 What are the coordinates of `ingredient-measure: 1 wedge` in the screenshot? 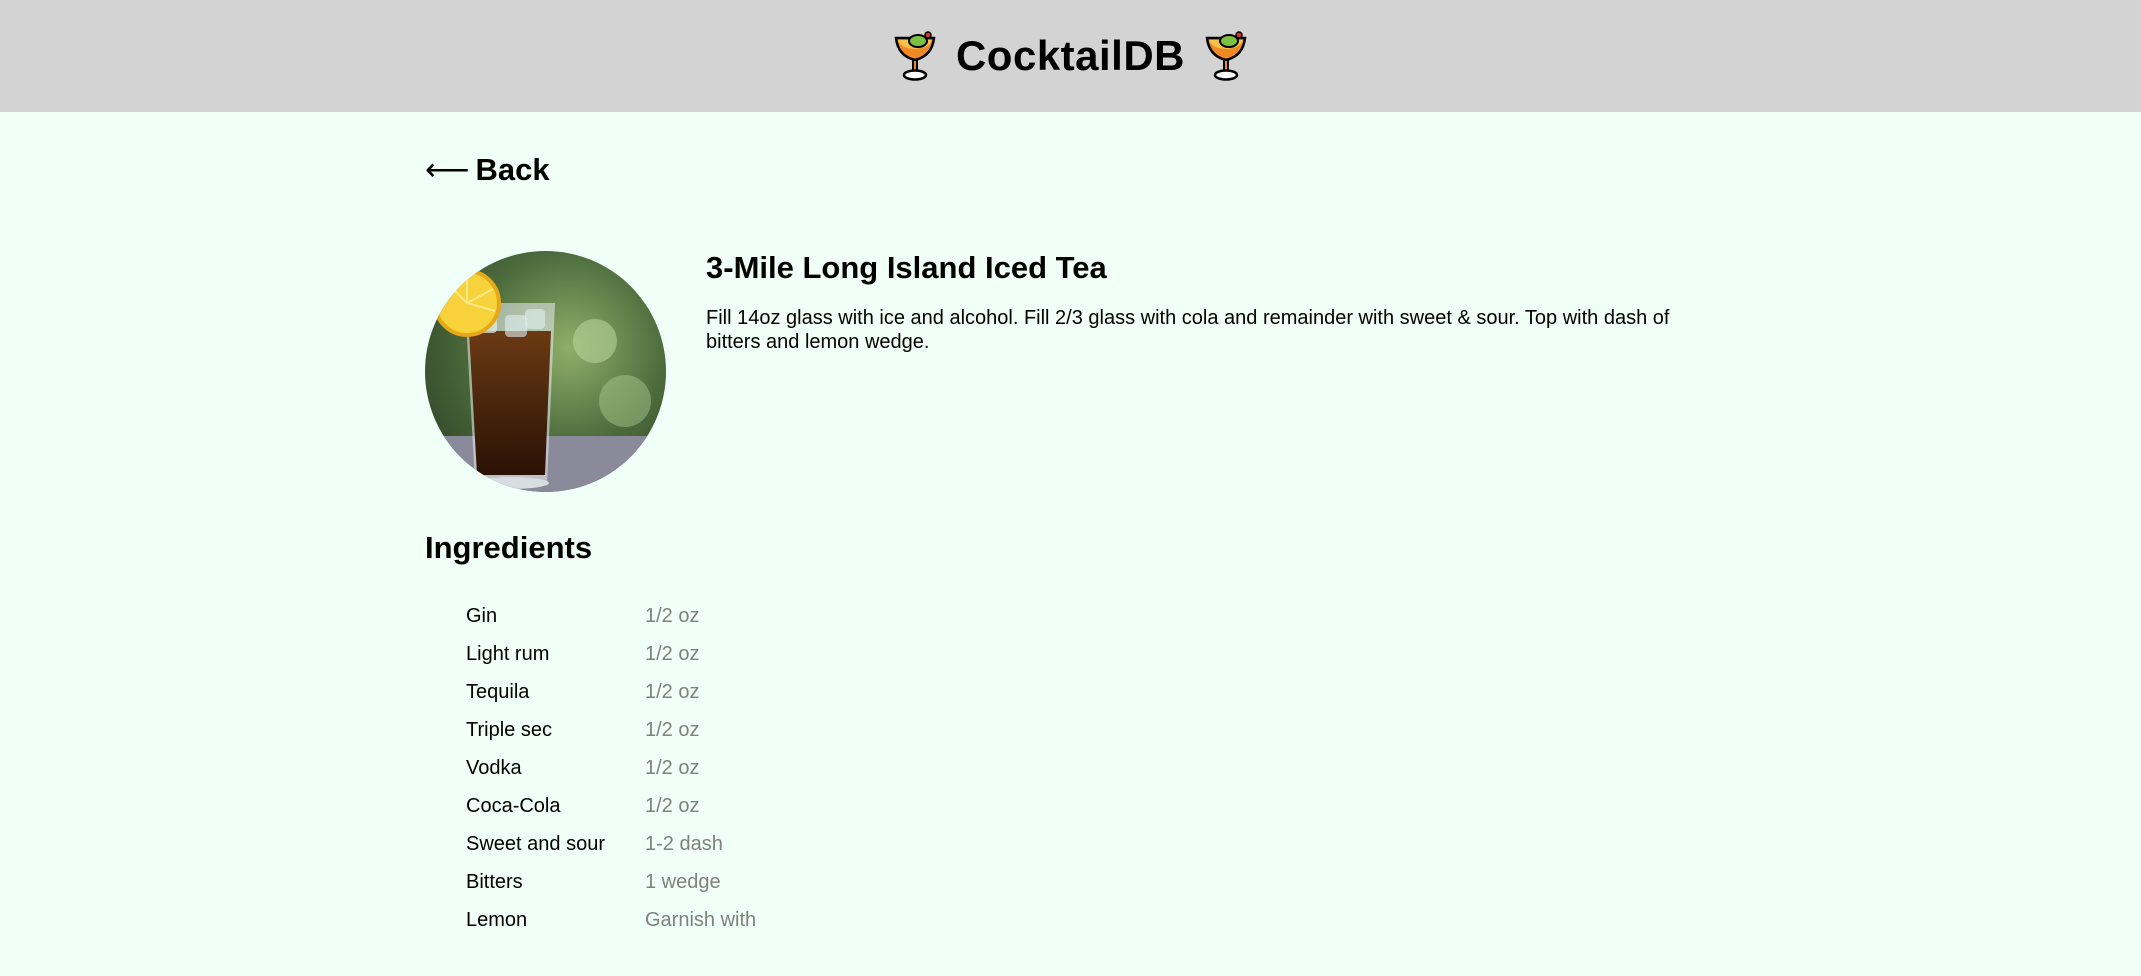 It's located at (683, 881).